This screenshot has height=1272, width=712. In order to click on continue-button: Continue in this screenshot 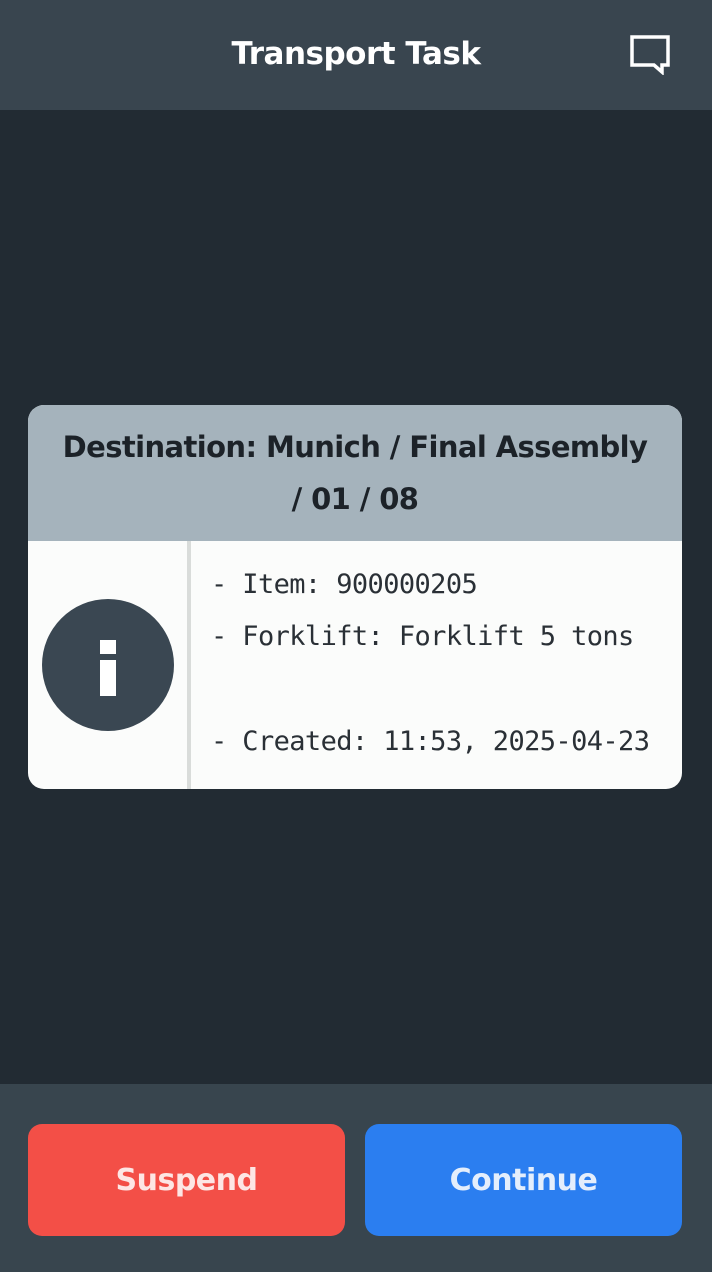, I will do `click(523, 1180)`.